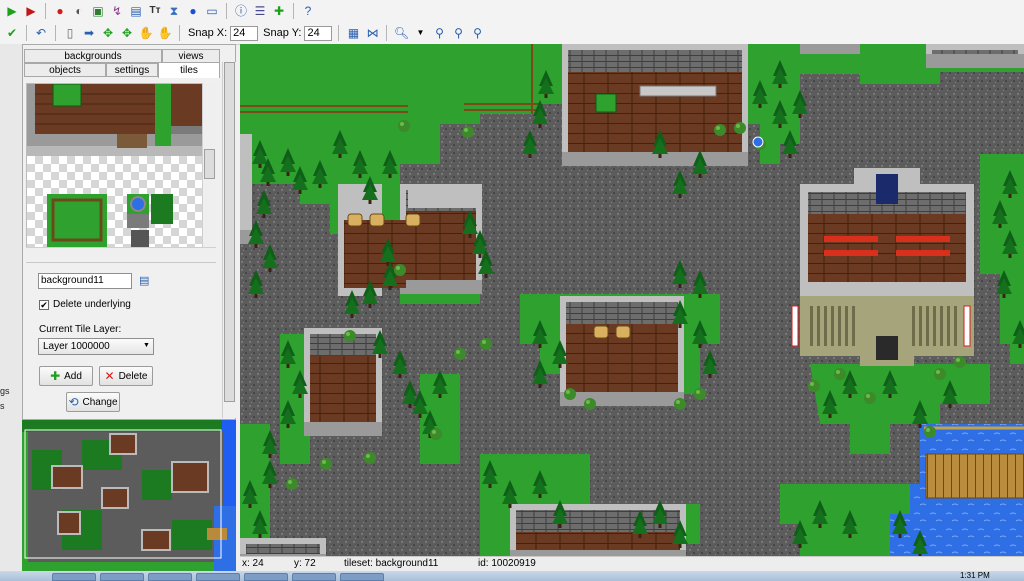 The height and width of the screenshot is (581, 1024). I want to click on house-back-wall, so click(343, 345).